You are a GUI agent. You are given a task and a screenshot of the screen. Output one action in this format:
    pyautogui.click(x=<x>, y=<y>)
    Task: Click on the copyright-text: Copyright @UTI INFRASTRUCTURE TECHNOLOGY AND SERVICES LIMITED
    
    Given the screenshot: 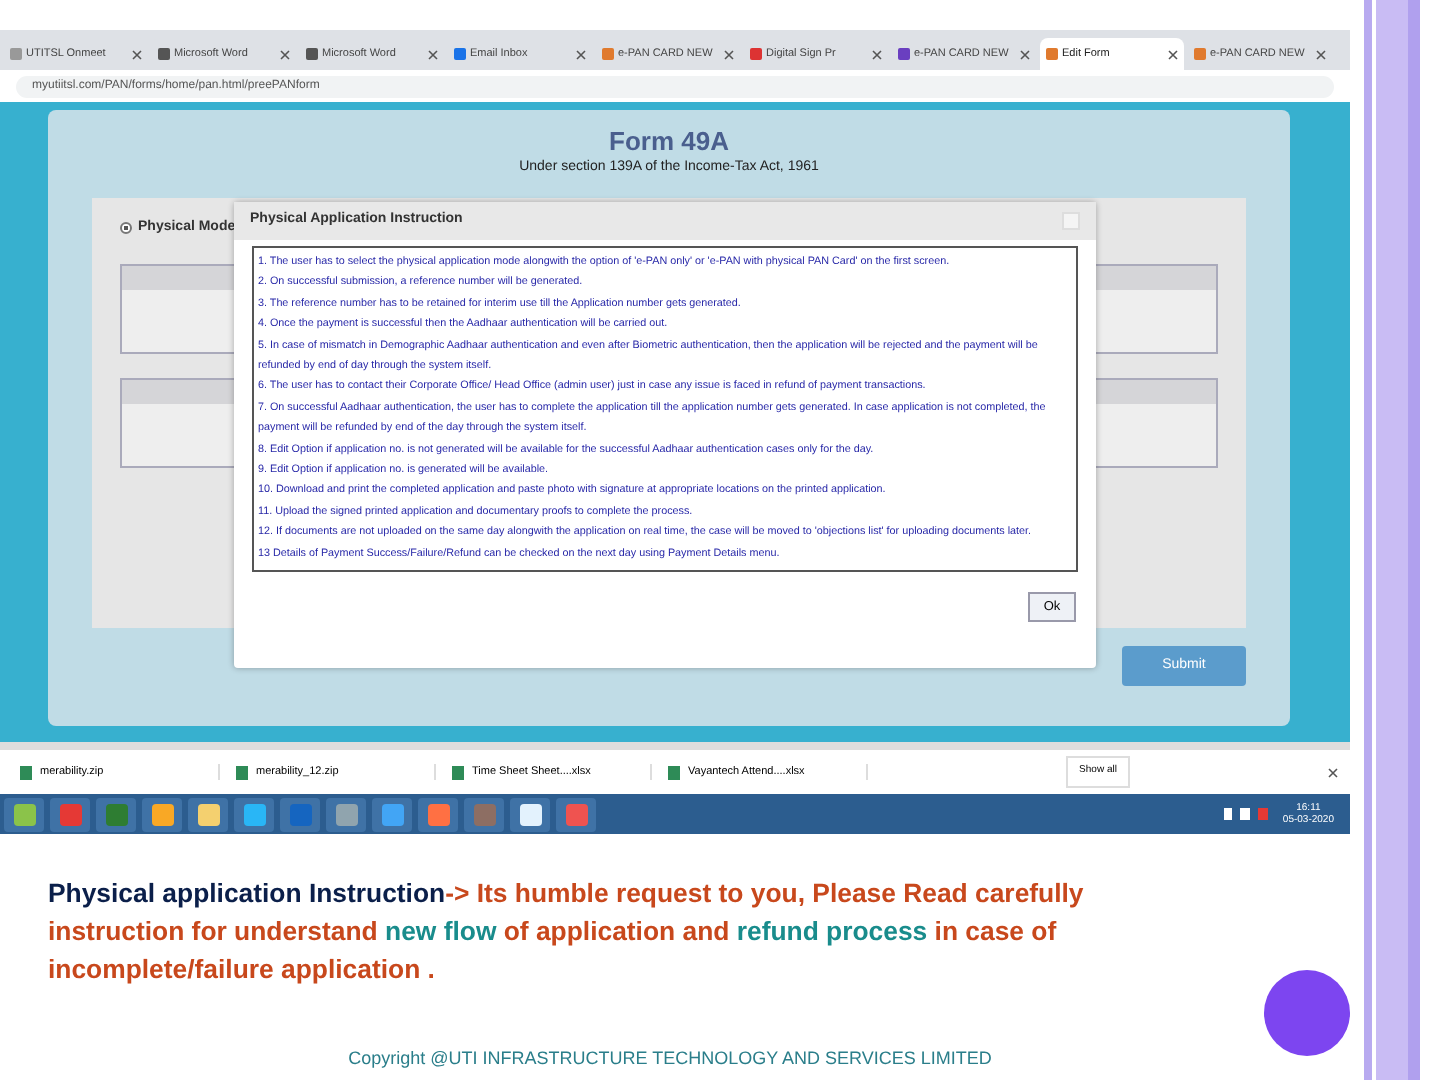 What is the action you would take?
    pyautogui.click(x=670, y=1059)
    